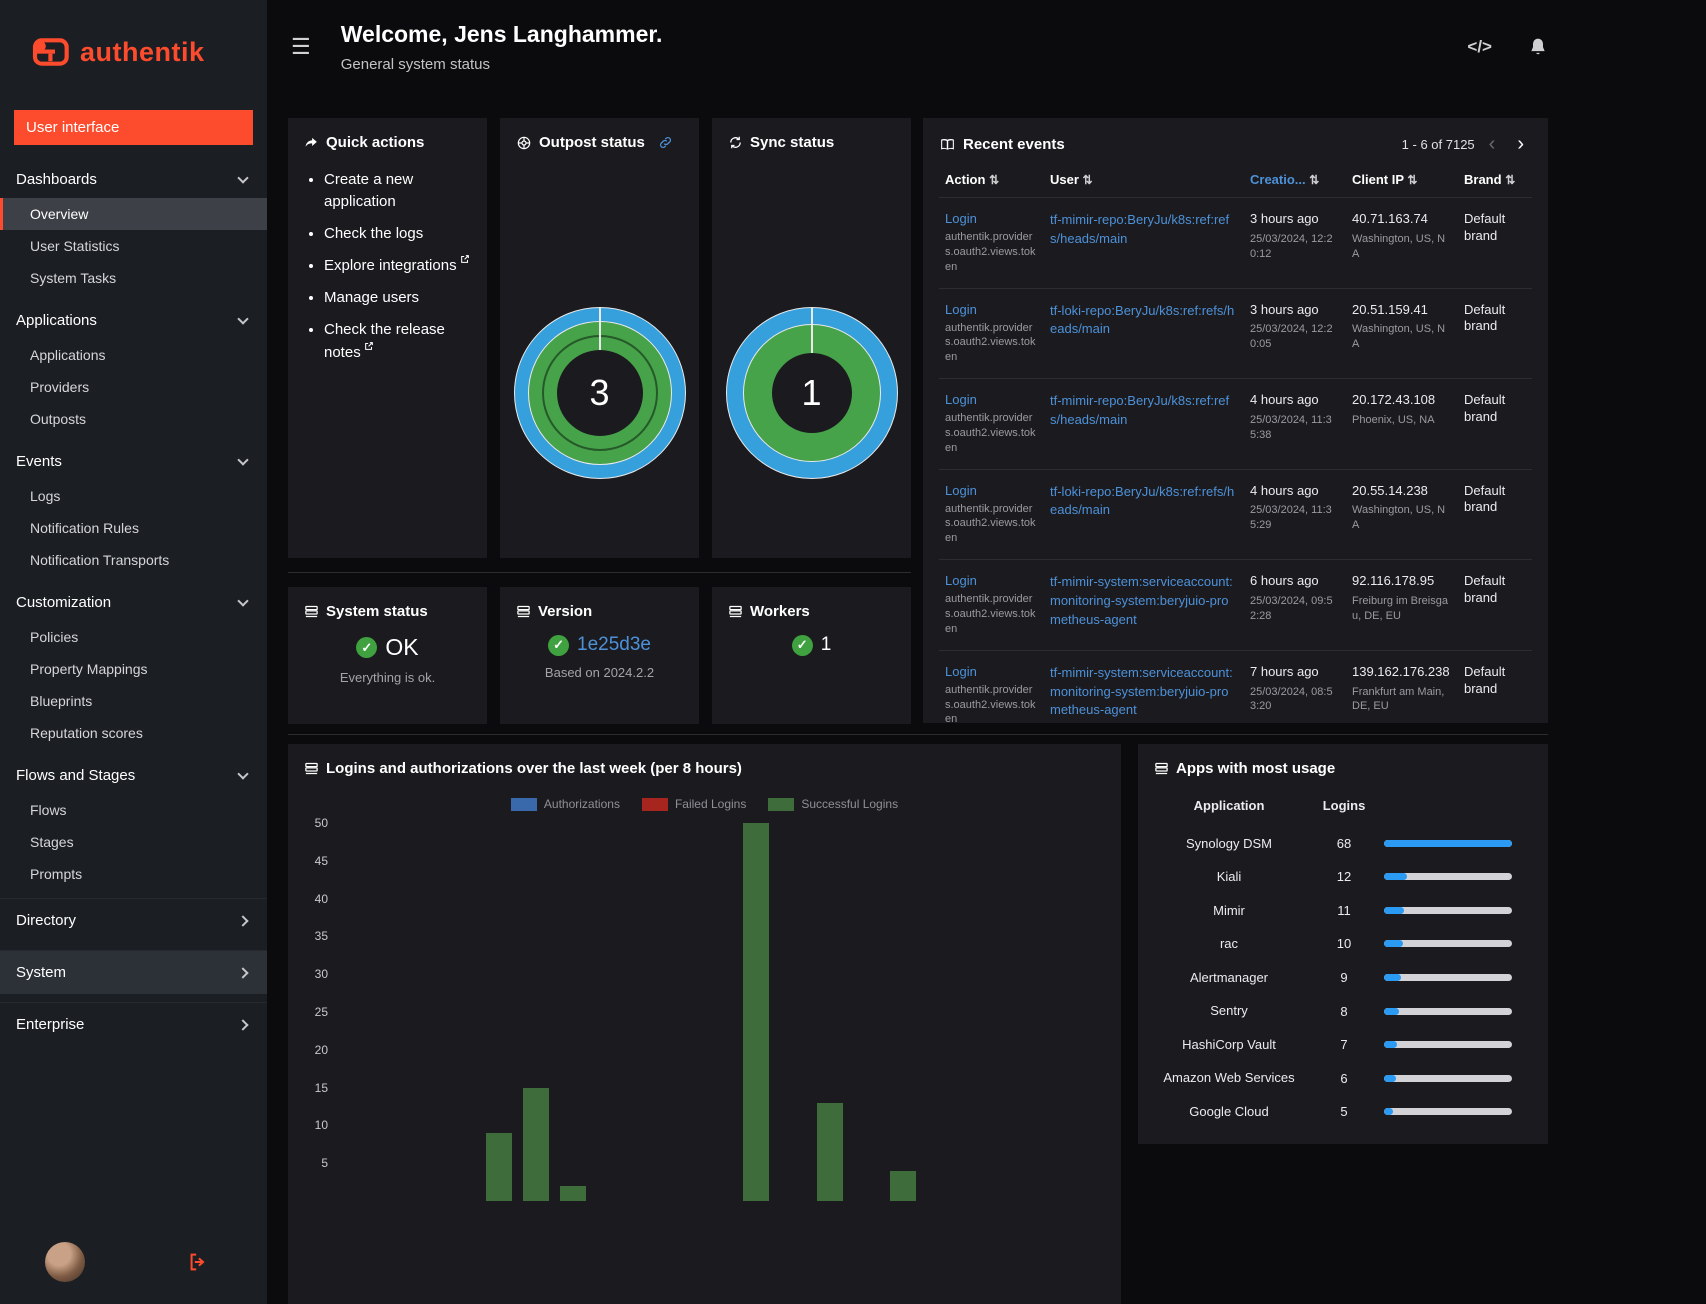  I want to click on outpost-status-donut: 3, so click(599, 393).